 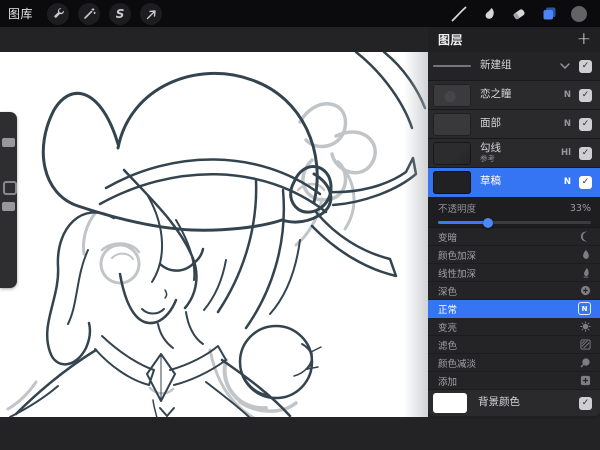 What do you see at coordinates (459, 14) in the screenshot?
I see `brush-icon` at bounding box center [459, 14].